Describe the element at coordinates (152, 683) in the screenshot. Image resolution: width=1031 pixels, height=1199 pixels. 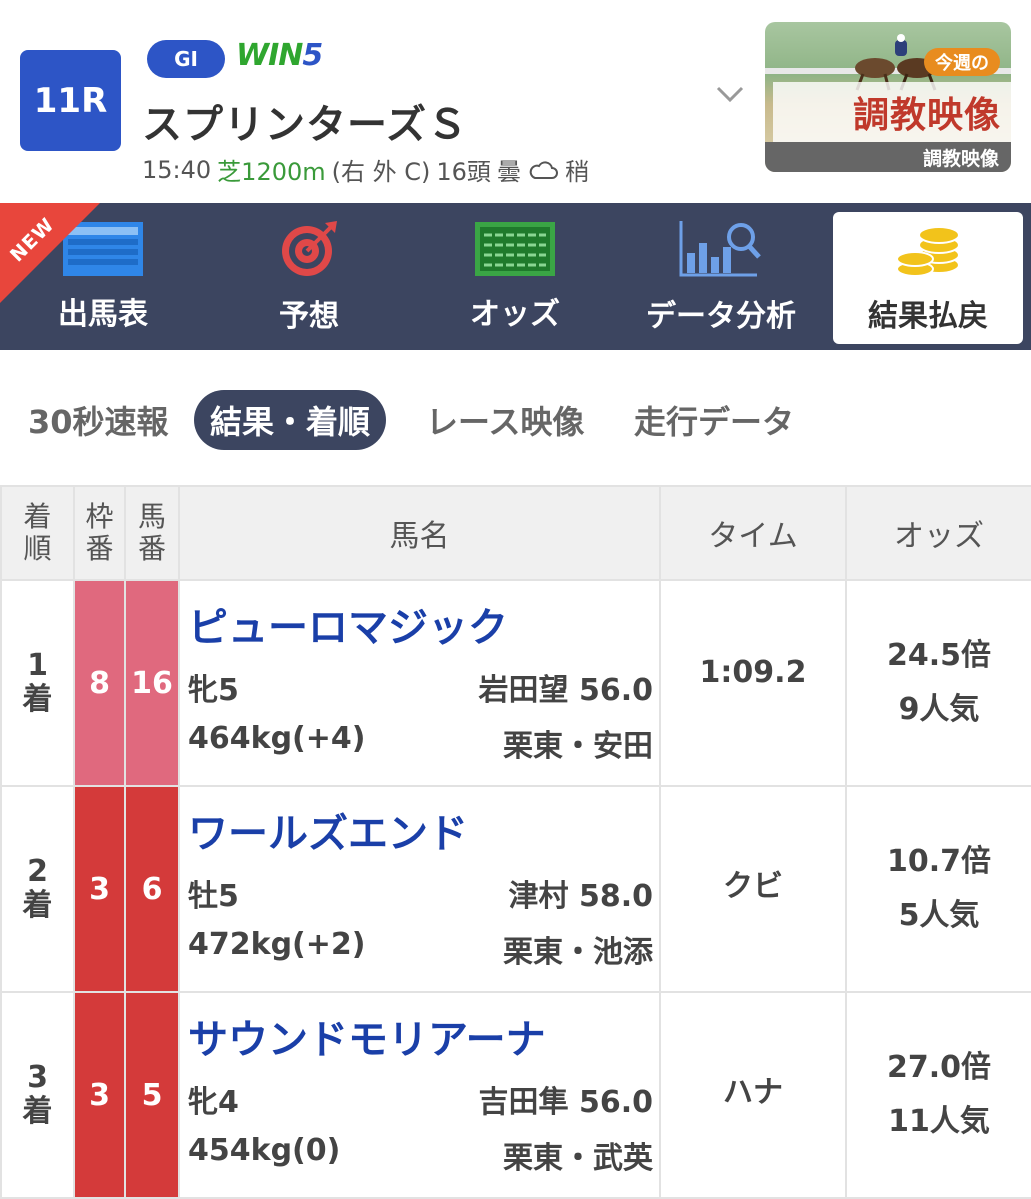
I see `horse-number: 16` at that location.